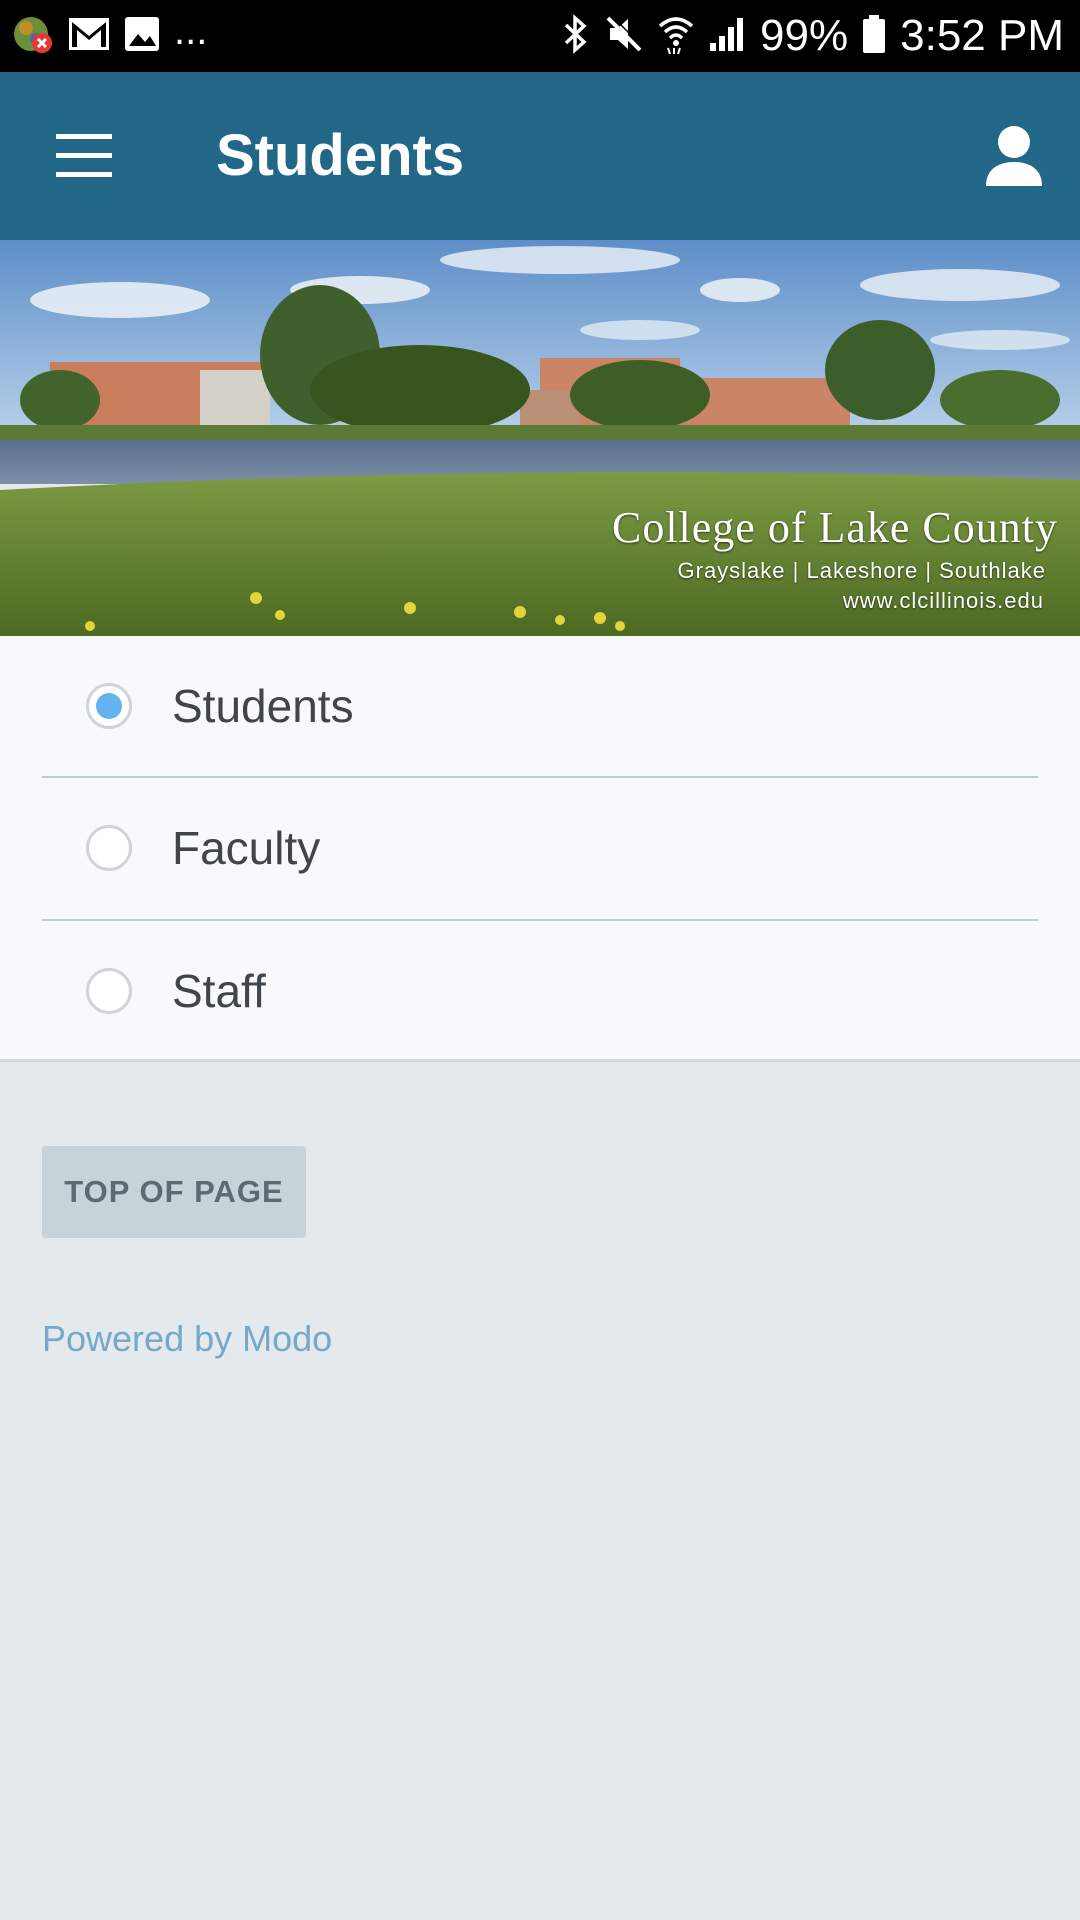  Describe the element at coordinates (861, 570) in the screenshot. I see `banner-campuses: Grayslake | Lakeshore | Southlake` at that location.